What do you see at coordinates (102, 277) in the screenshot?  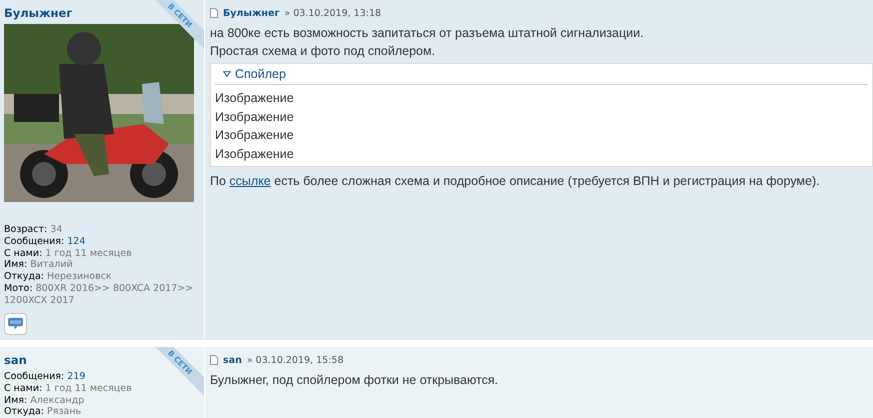 I see `profile-field: Откуда: Нерезиновск` at bounding box center [102, 277].